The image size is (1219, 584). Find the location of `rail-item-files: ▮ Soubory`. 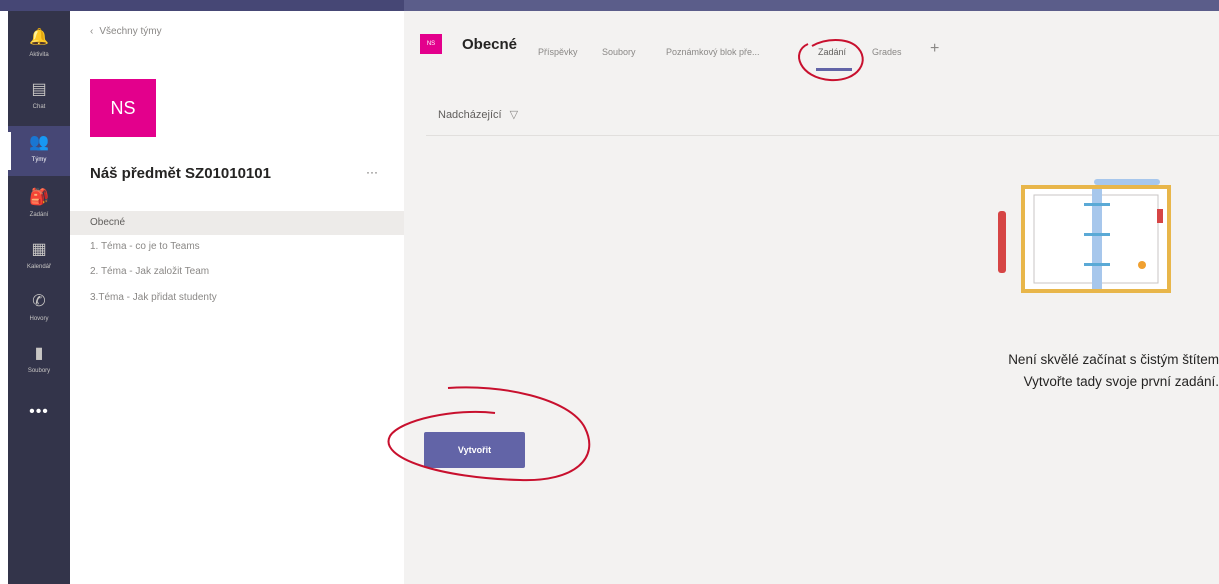

rail-item-files: ▮ Soubory is located at coordinates (39, 362).